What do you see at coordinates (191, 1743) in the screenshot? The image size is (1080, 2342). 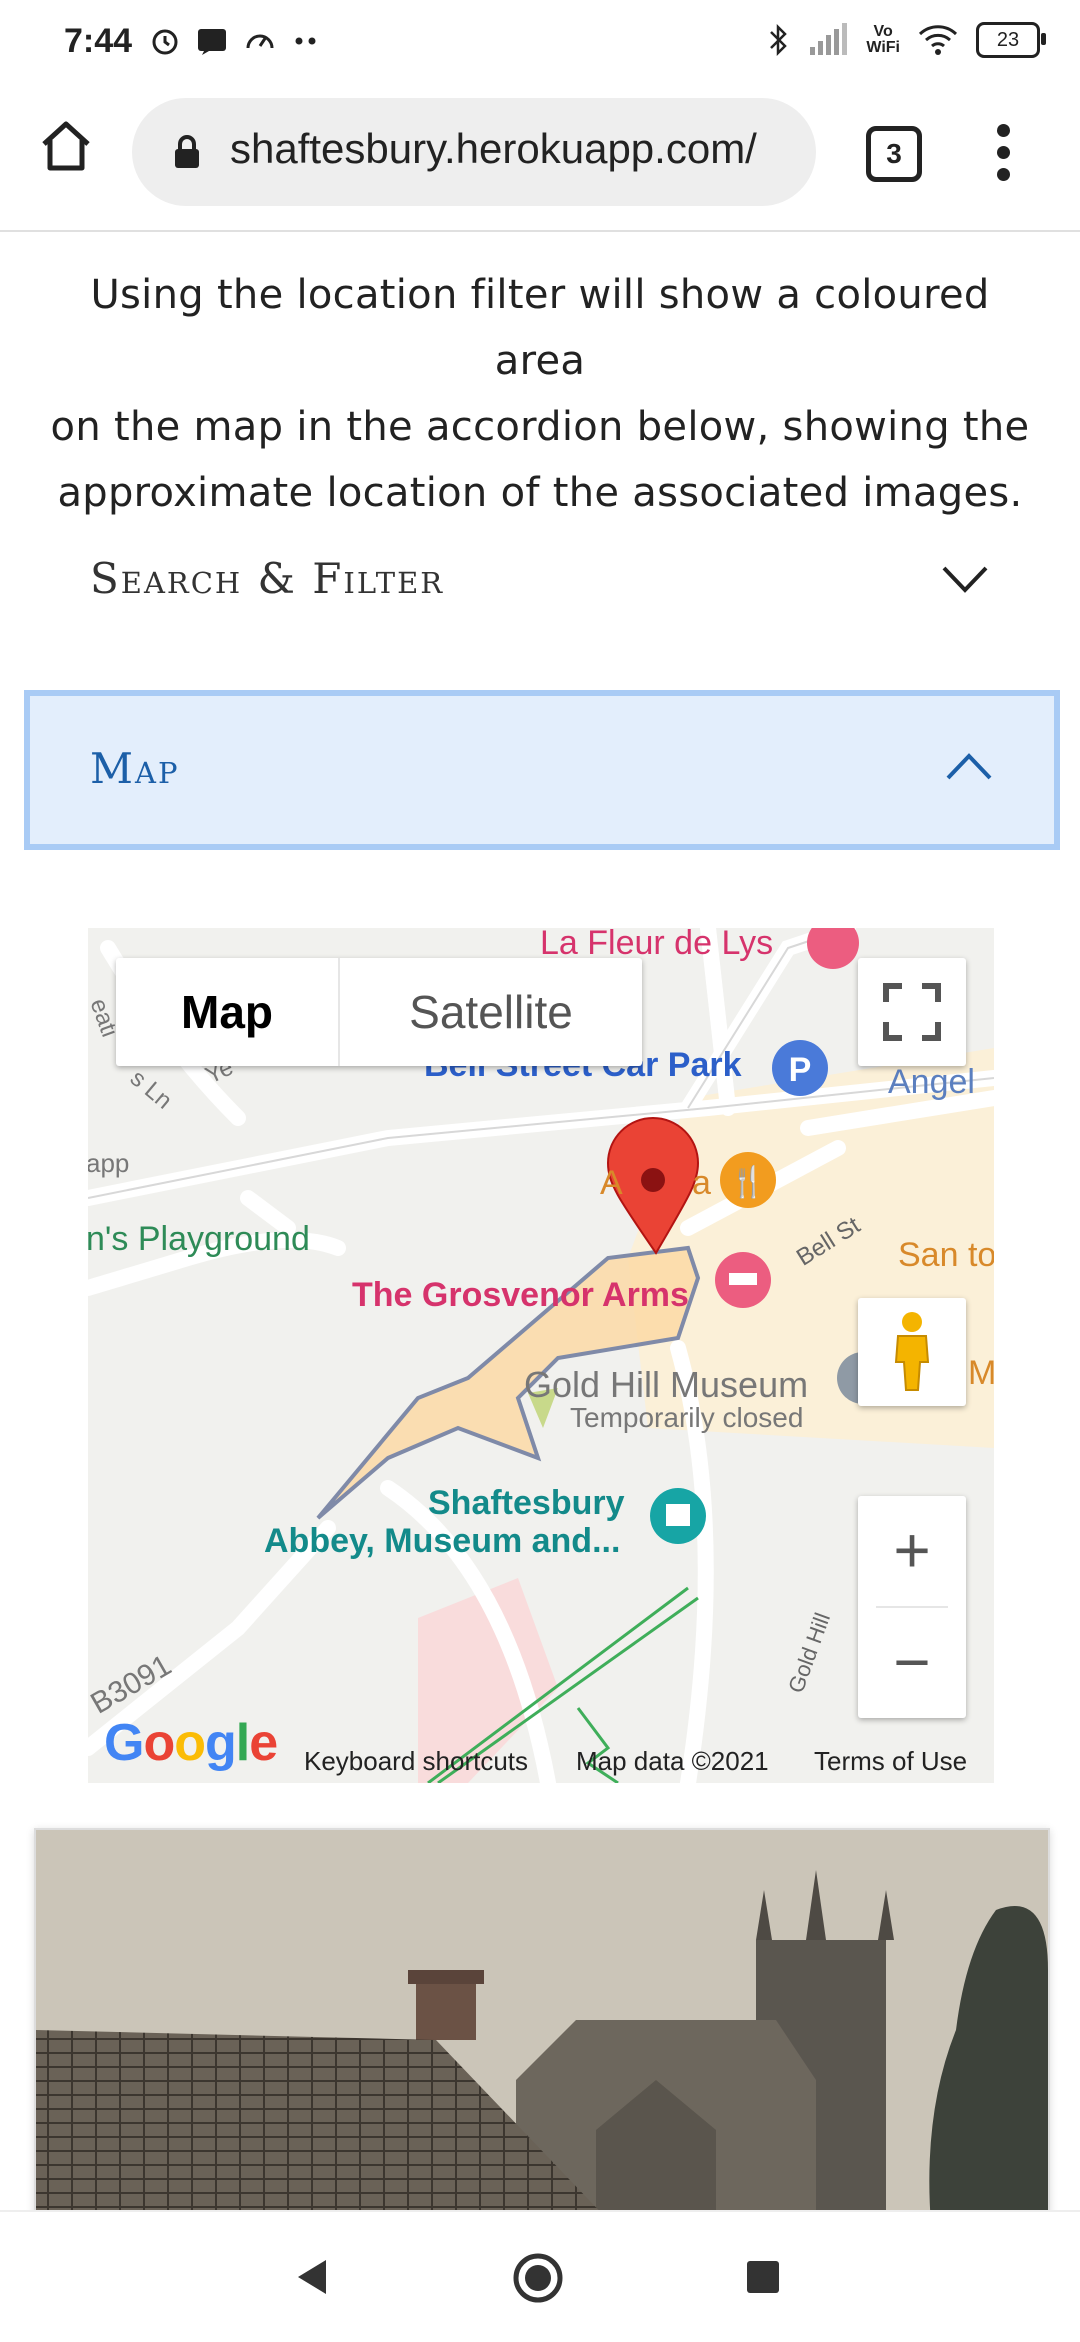 I see `google-logo: Google` at bounding box center [191, 1743].